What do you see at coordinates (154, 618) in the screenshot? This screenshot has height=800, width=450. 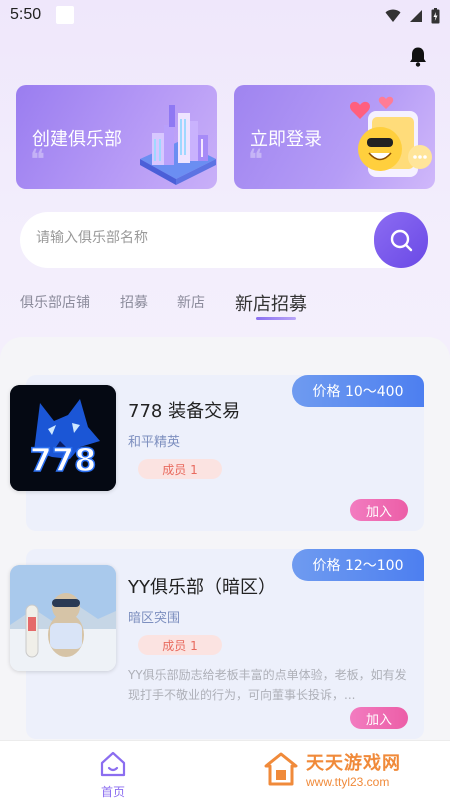 I see `club-game: 暗区突围` at bounding box center [154, 618].